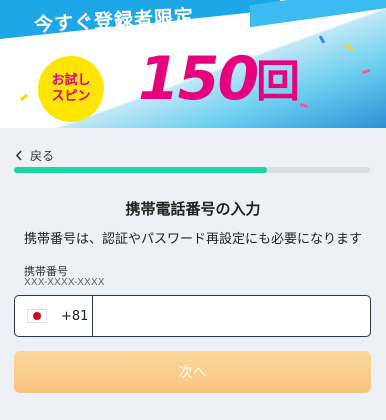 This screenshot has height=420, width=386. What do you see at coordinates (198, 79) in the screenshot?
I see `spin-count: 150` at bounding box center [198, 79].